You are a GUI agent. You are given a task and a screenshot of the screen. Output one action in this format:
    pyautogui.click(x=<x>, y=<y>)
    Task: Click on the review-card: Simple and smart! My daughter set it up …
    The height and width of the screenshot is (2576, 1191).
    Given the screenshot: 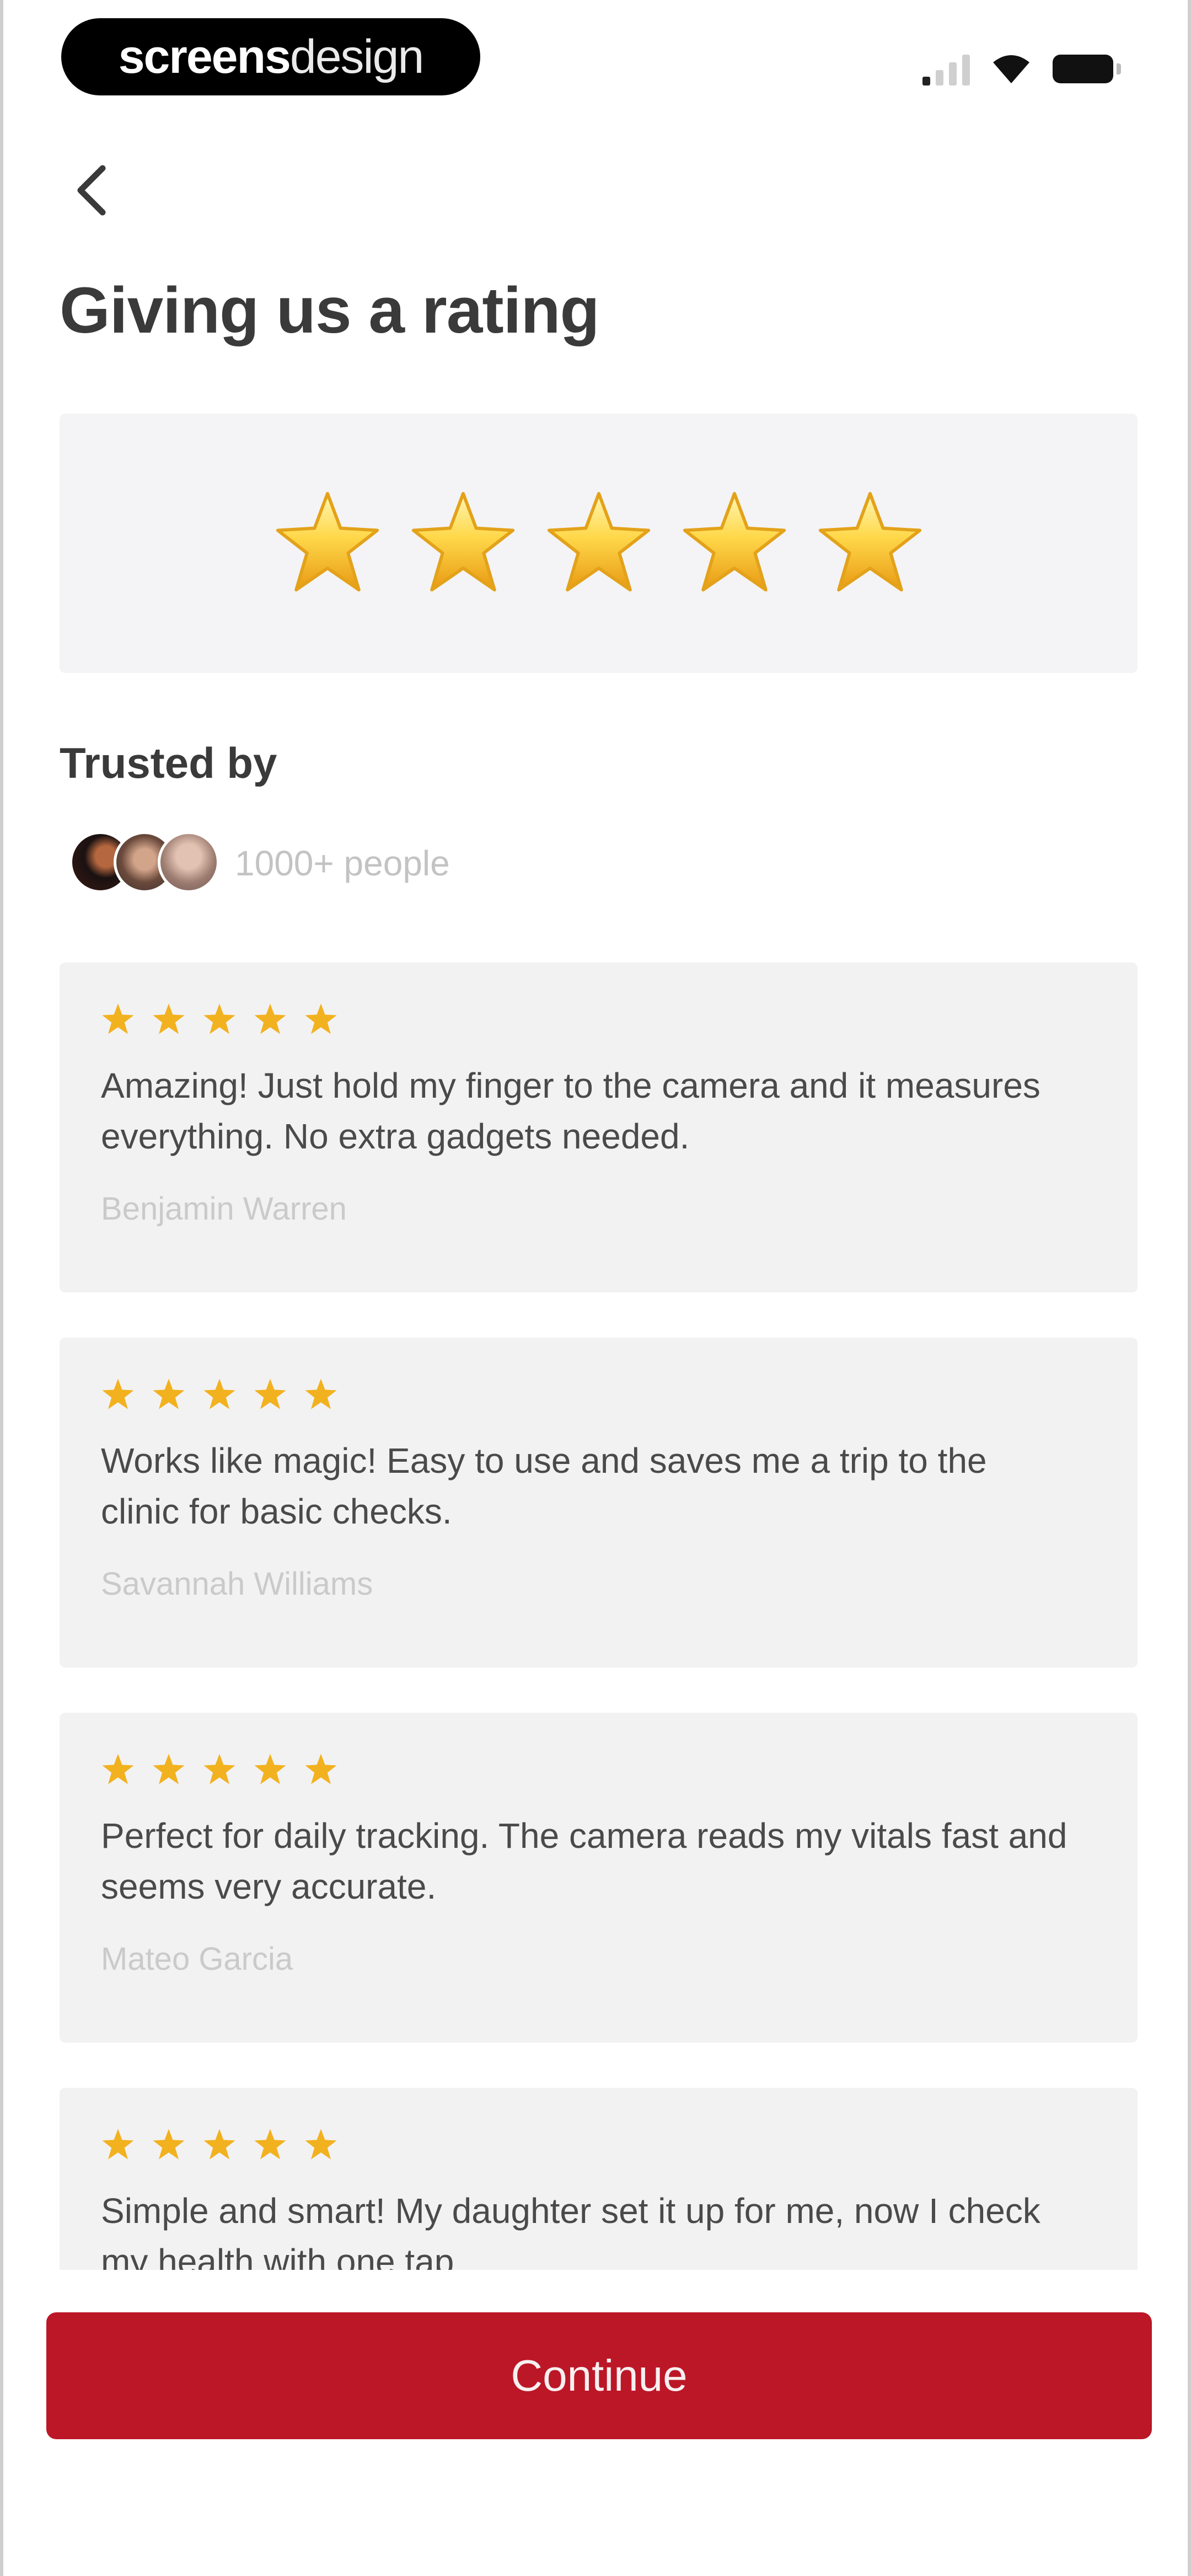 What is the action you would take?
    pyautogui.click(x=599, y=2179)
    